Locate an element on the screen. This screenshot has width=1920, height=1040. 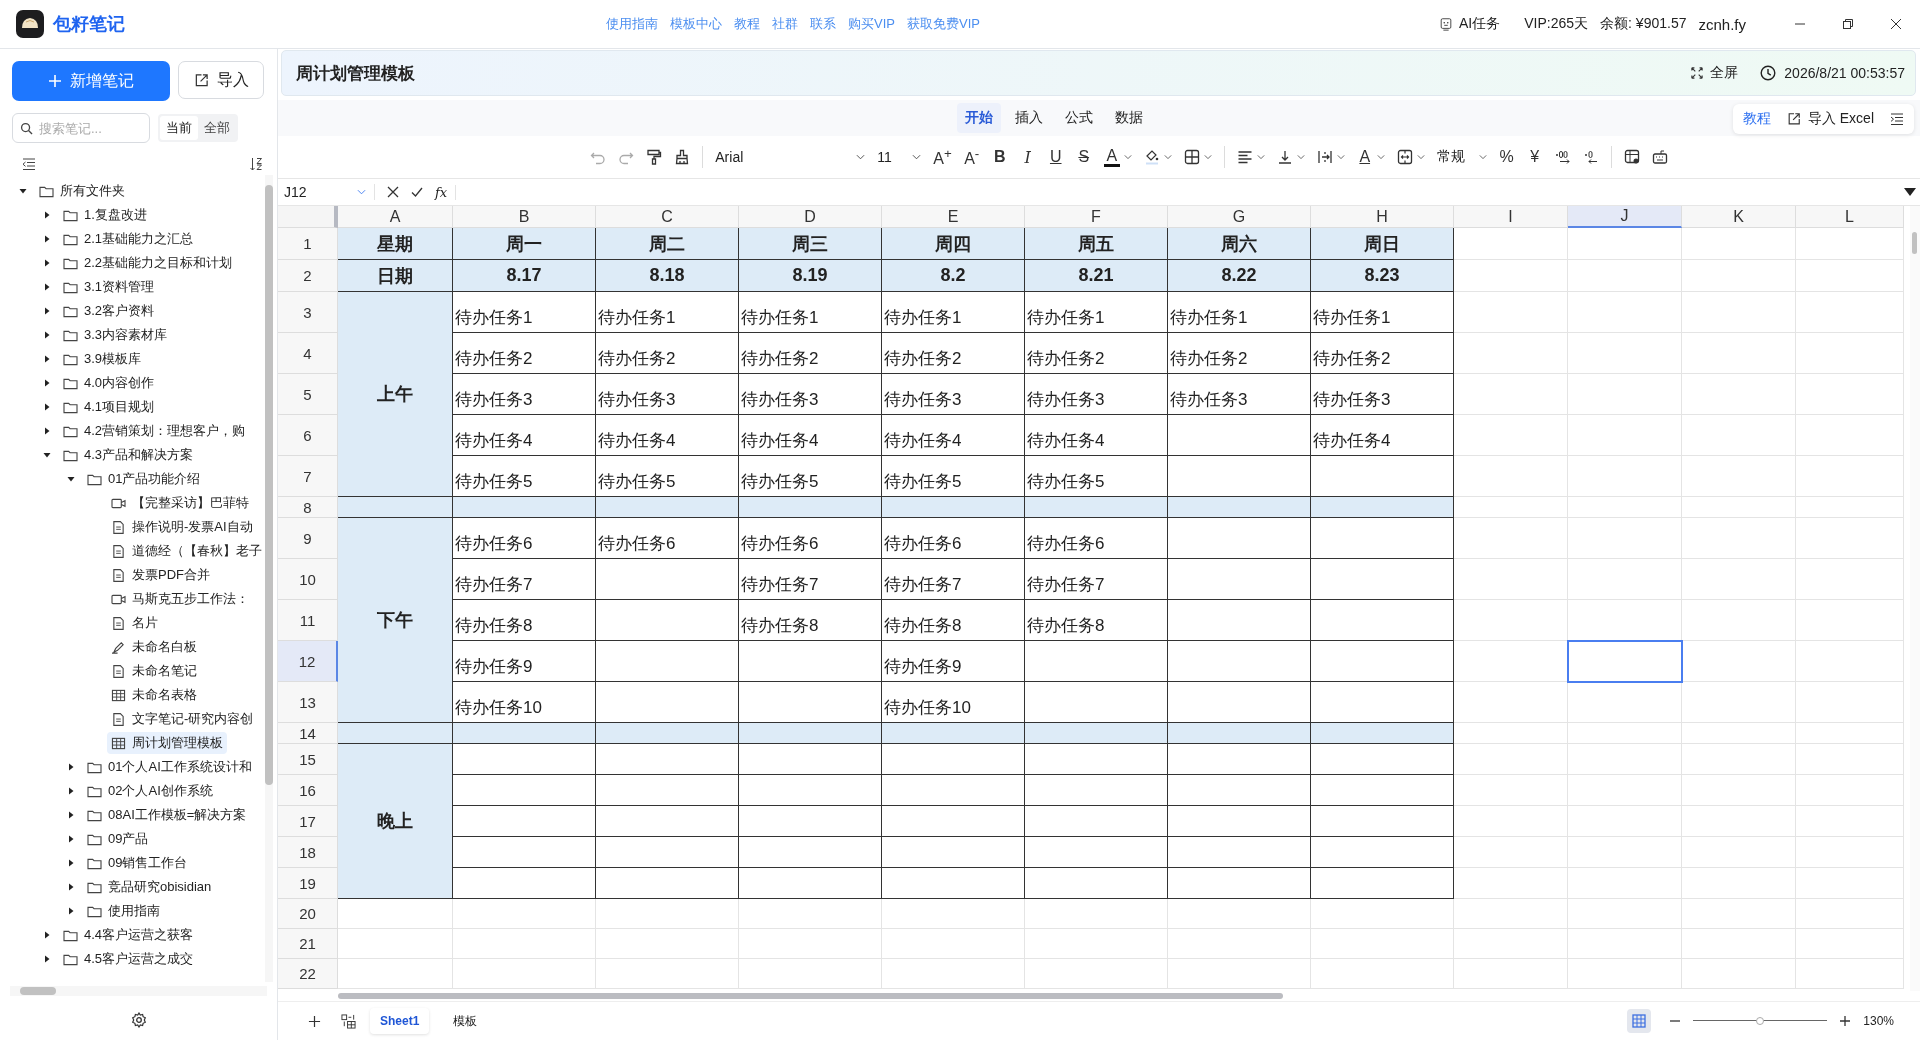
align-bottom-icon is located at coordinates (1284, 157).